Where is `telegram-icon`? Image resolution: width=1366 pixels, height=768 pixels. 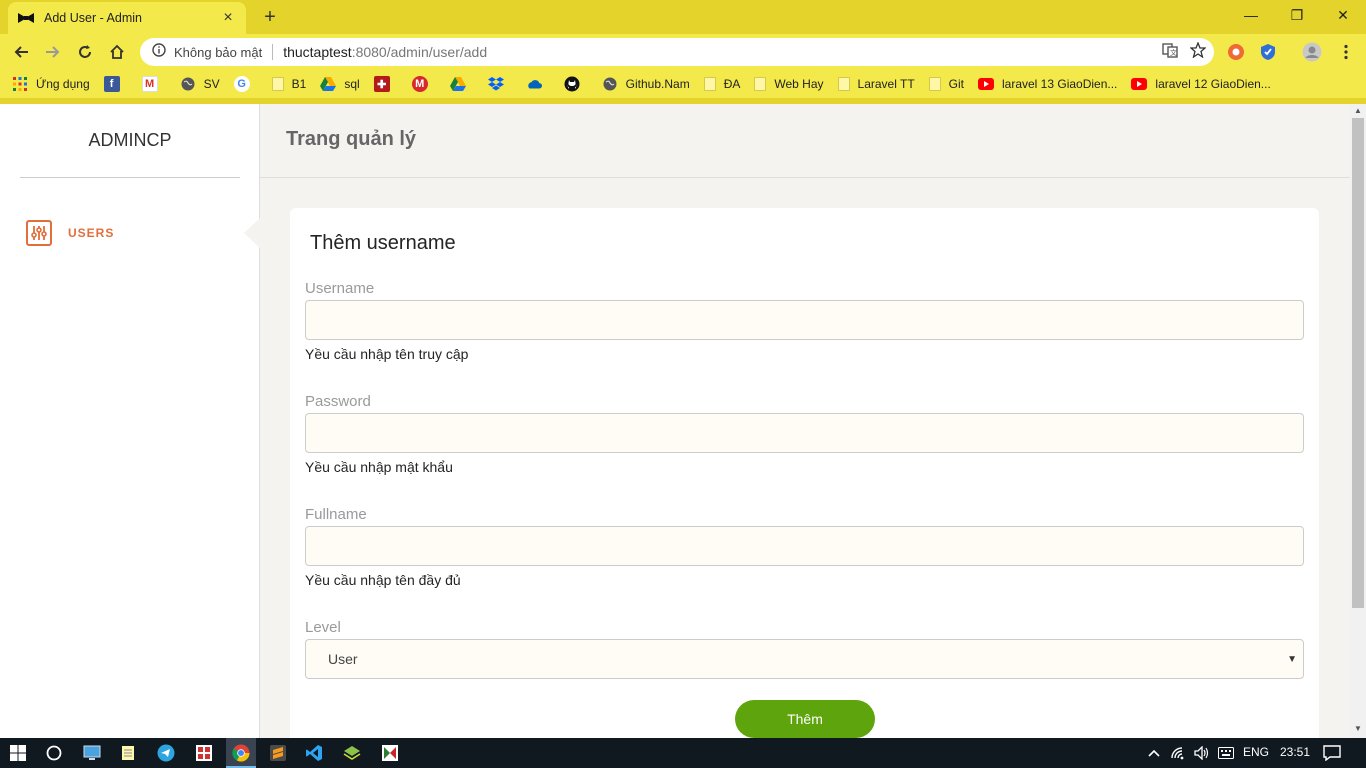
telegram-icon is located at coordinates (166, 753).